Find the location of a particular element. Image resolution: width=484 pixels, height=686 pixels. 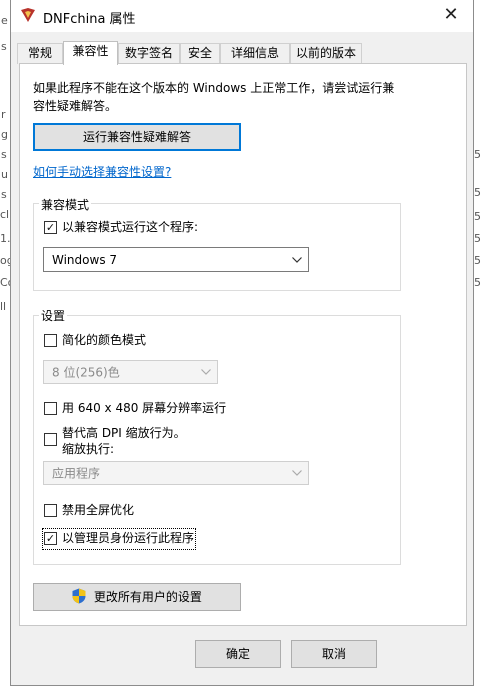

bg-text: cl is located at coordinates (5, 214).